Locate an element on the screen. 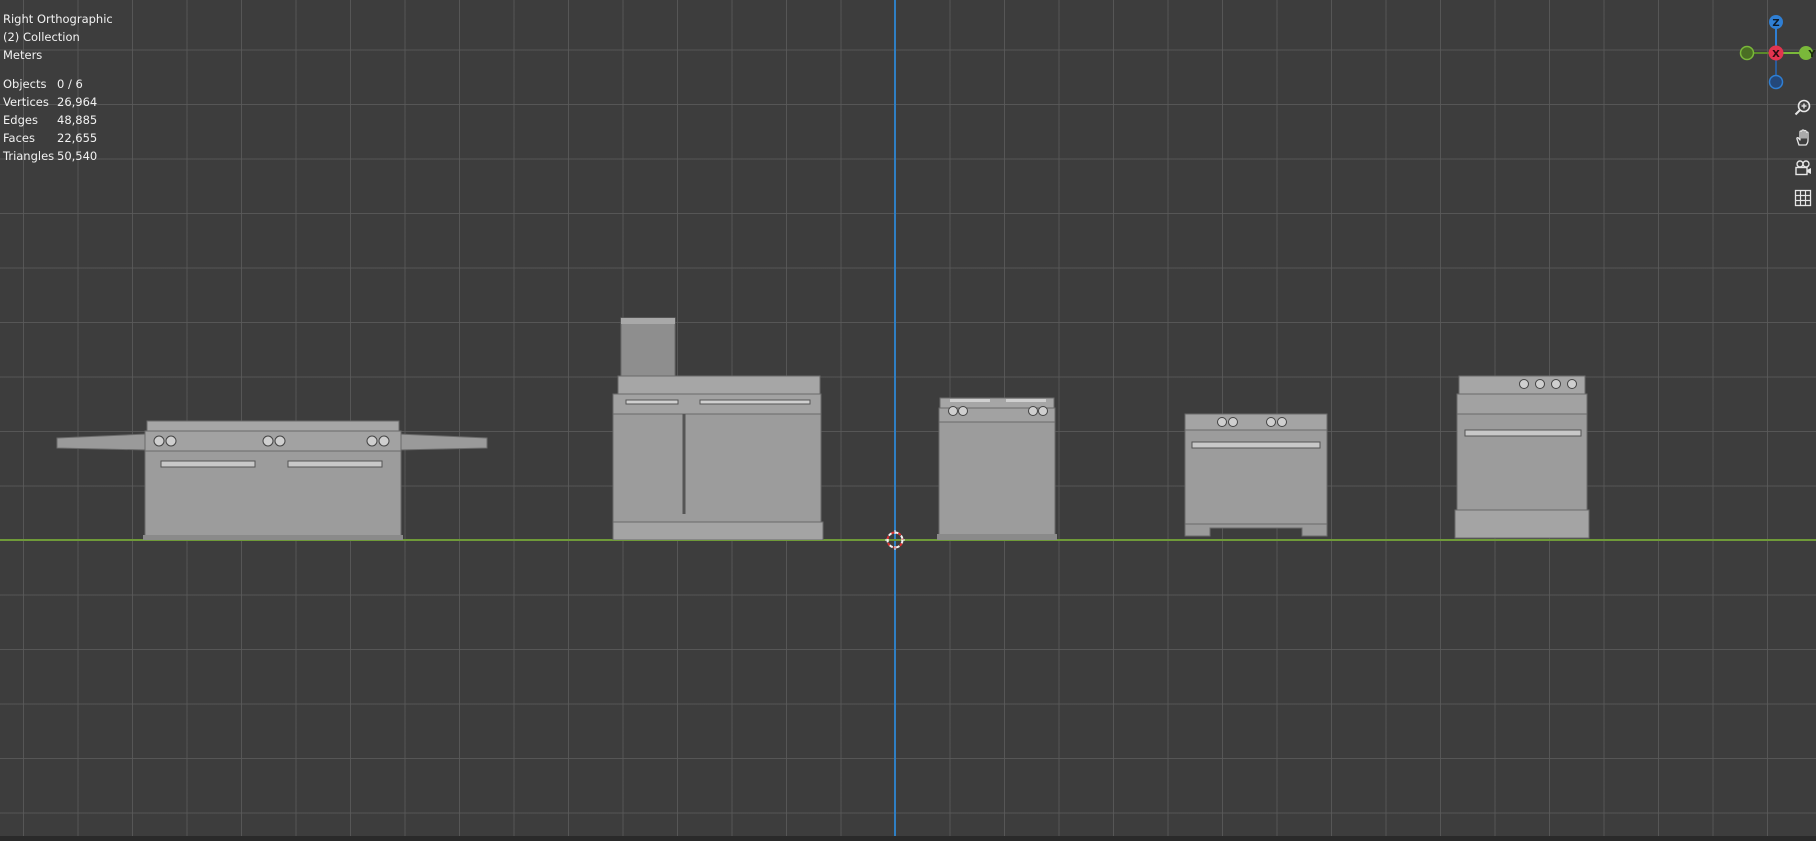 Image resolution: width=1816 pixels, height=841 pixels. neg-z-axis-handle is located at coordinates (1776, 82).